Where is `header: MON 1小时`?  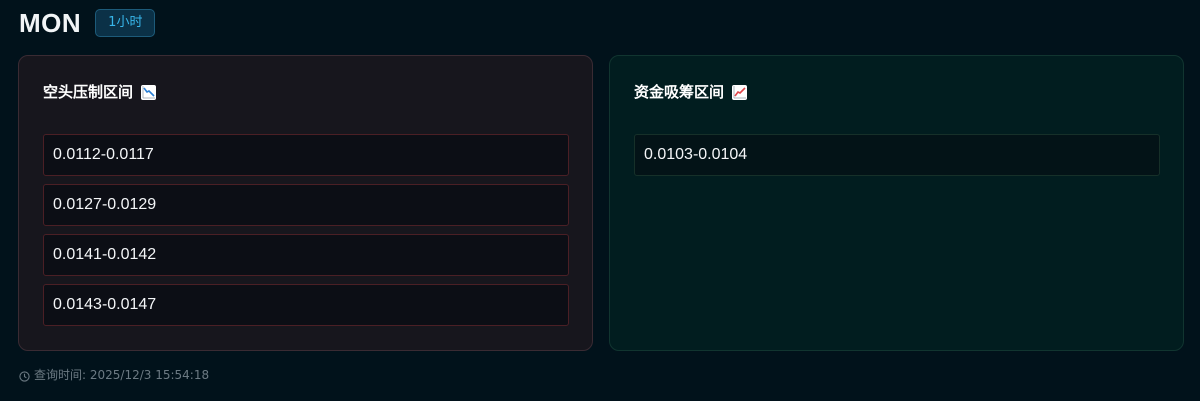
header: MON 1小时 is located at coordinates (87, 23).